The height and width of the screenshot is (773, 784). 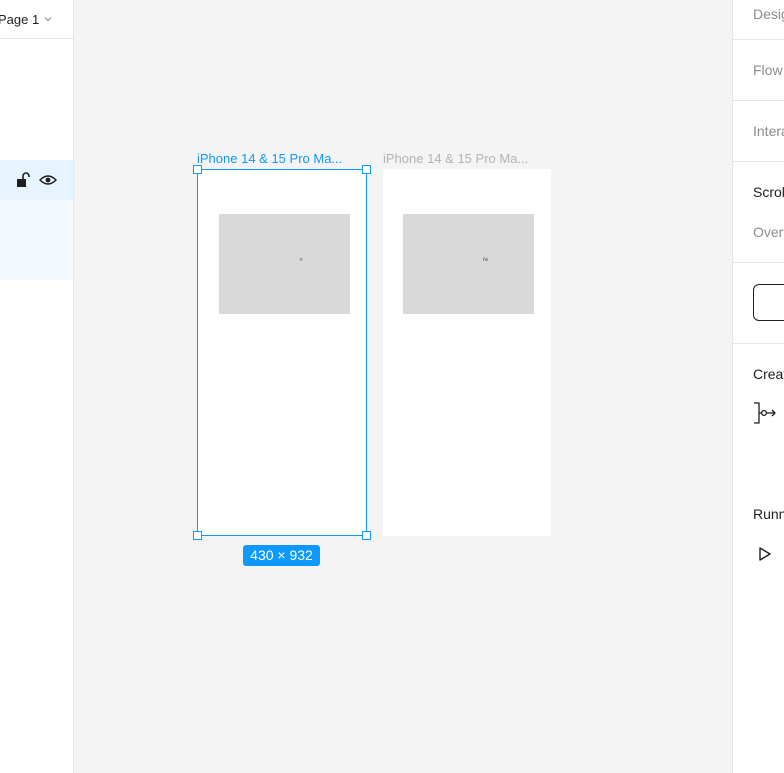 What do you see at coordinates (468, 264) in the screenshot?
I see `image-placeholder: №` at bounding box center [468, 264].